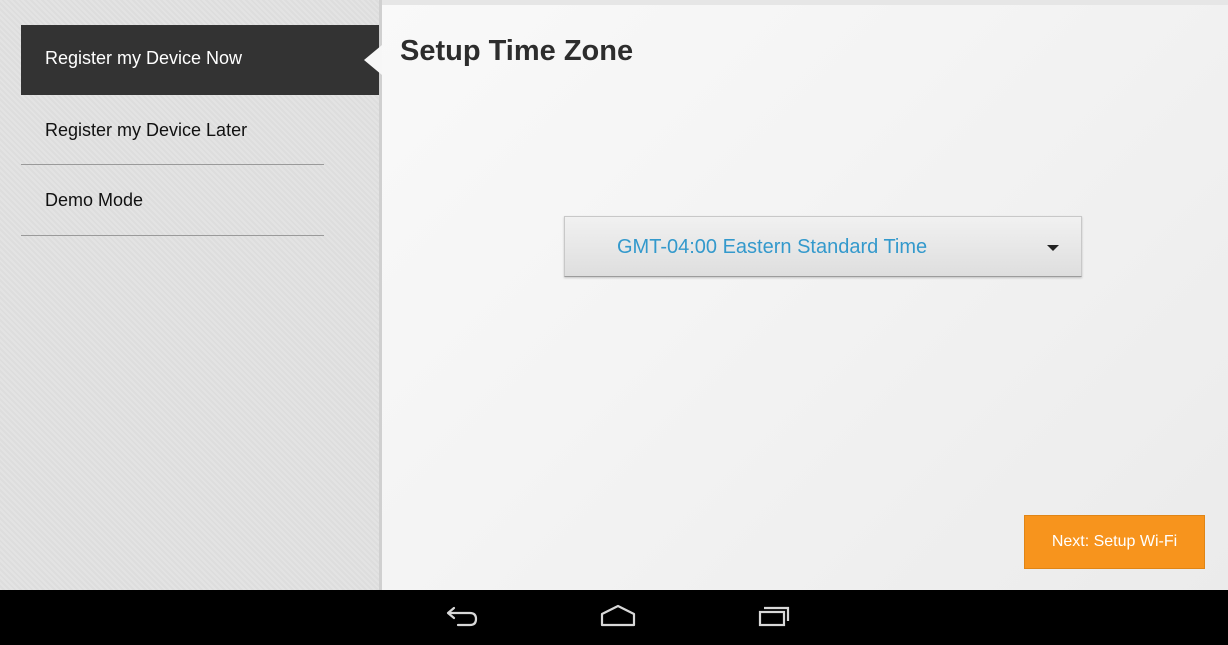  I want to click on home-button, so click(618, 618).